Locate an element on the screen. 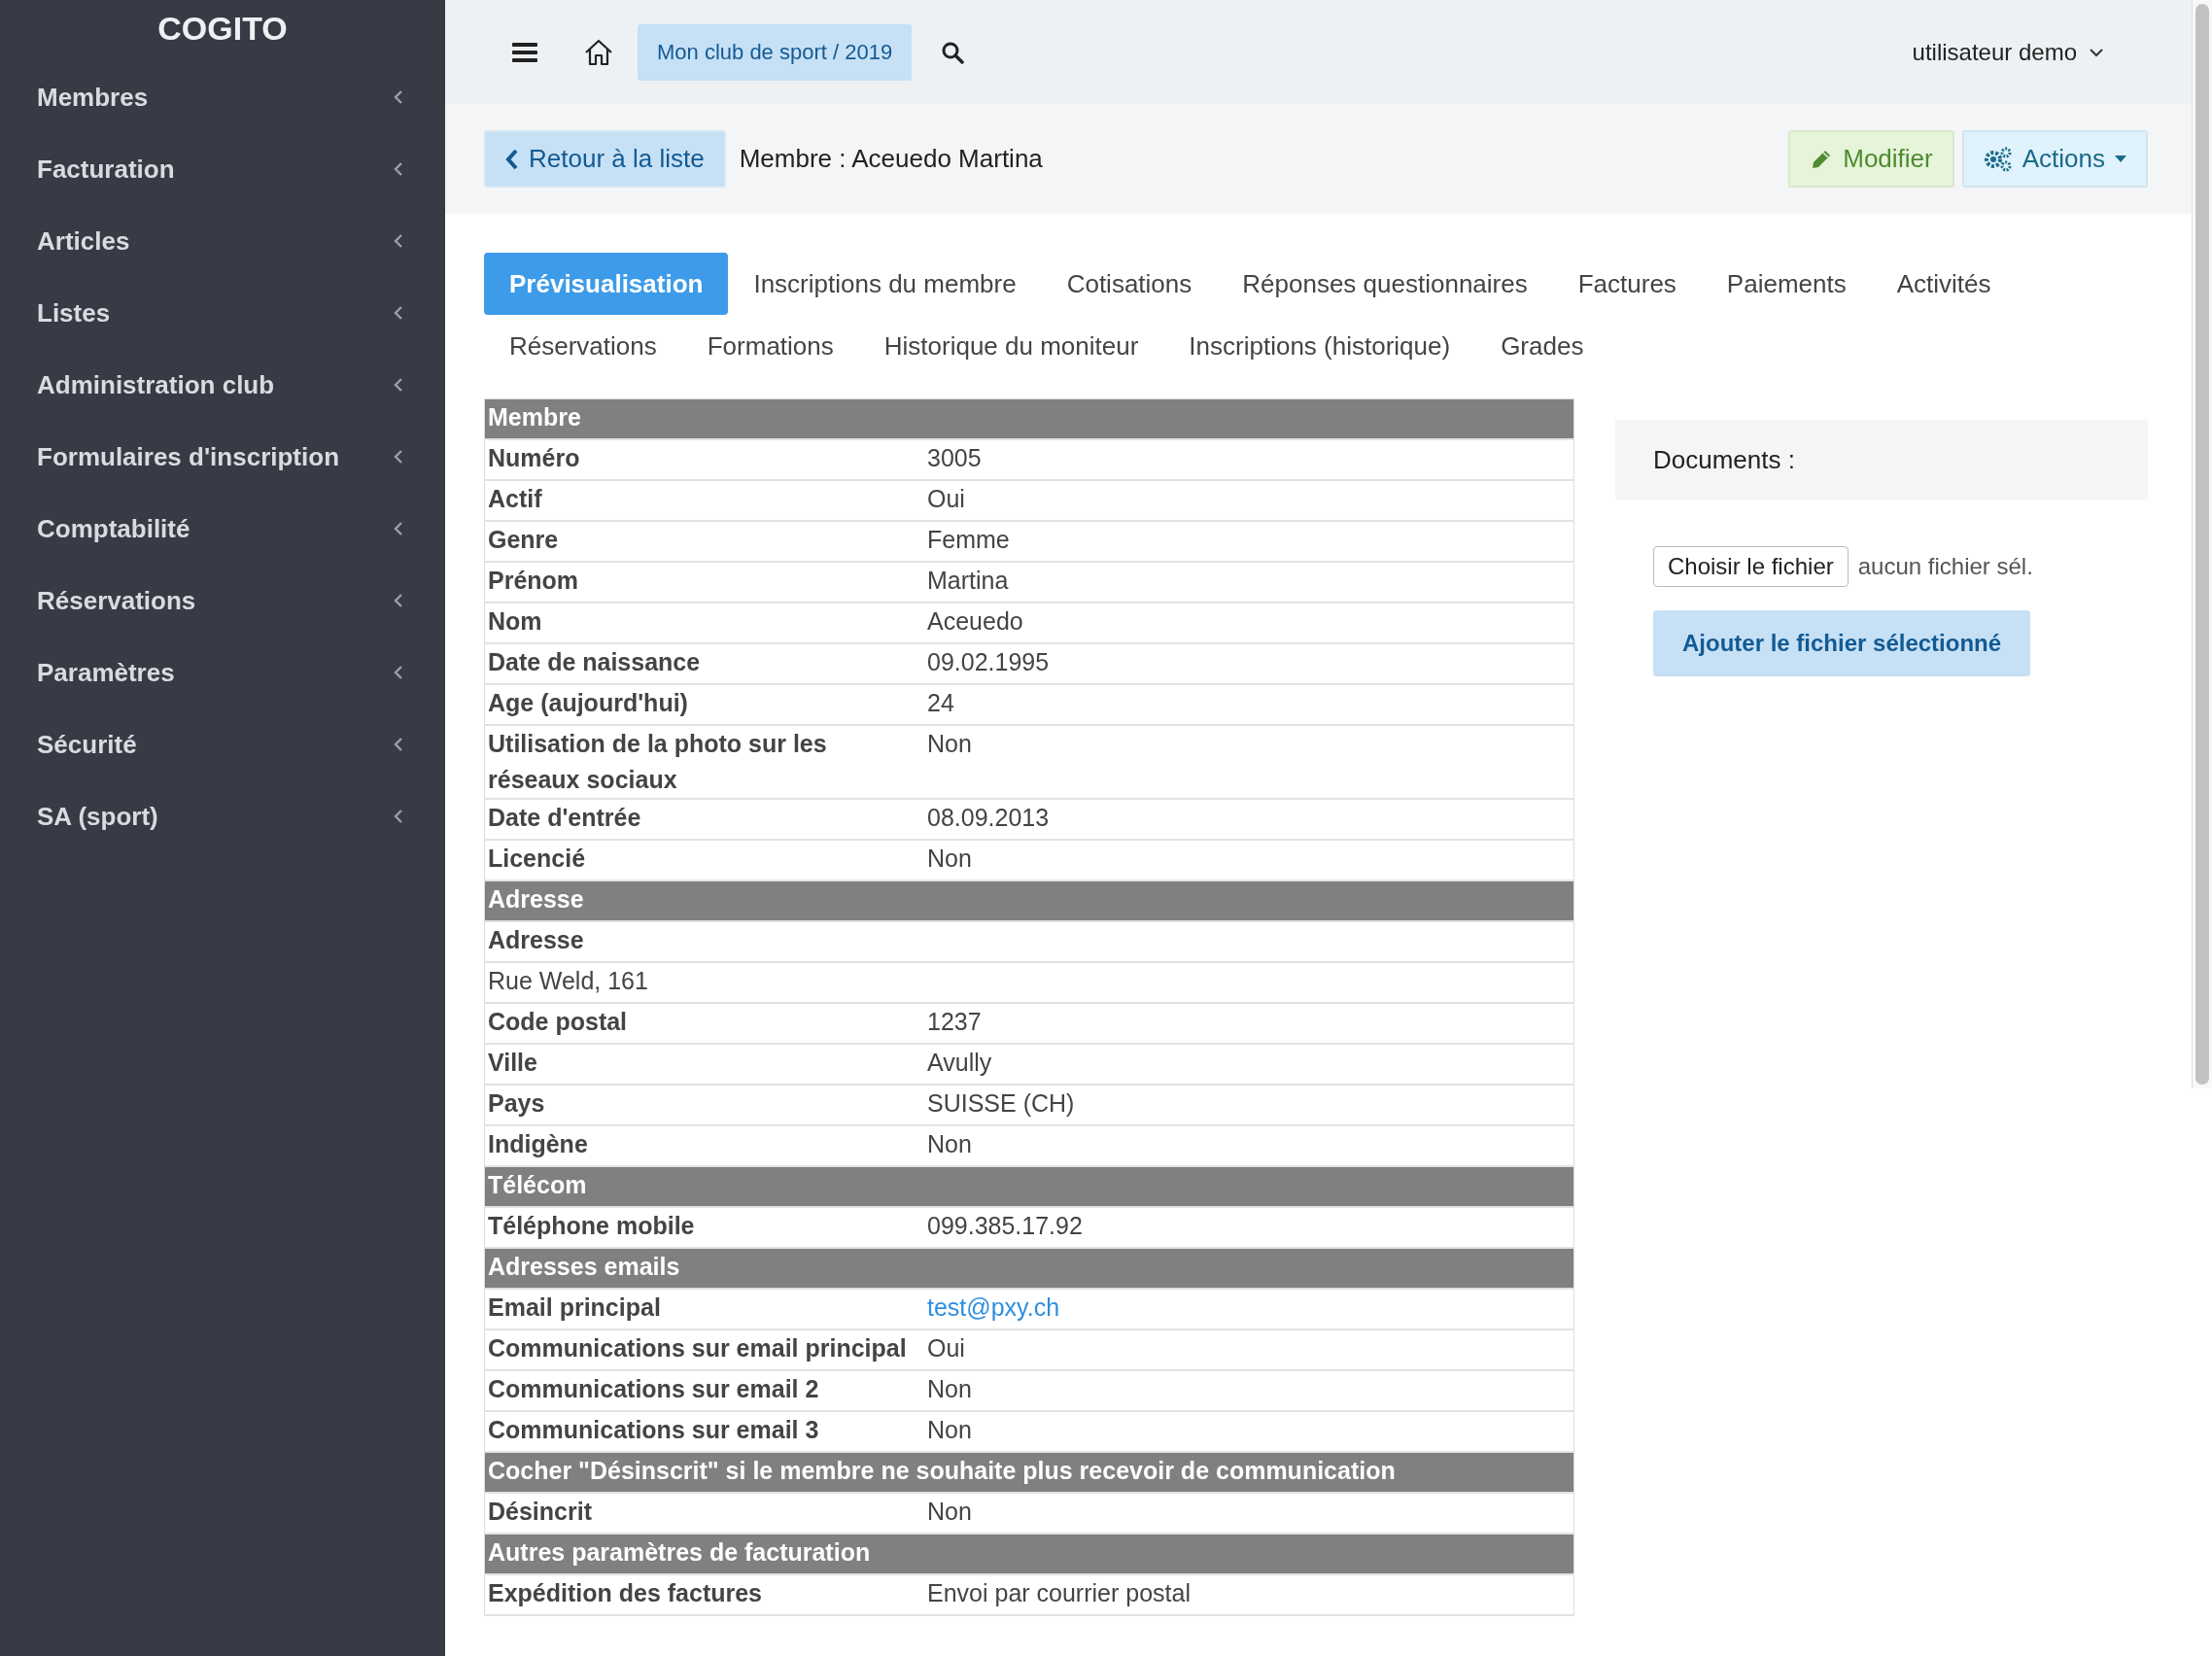 This screenshot has height=1656, width=2212. back-button: Retour à la liste is located at coordinates (605, 159).